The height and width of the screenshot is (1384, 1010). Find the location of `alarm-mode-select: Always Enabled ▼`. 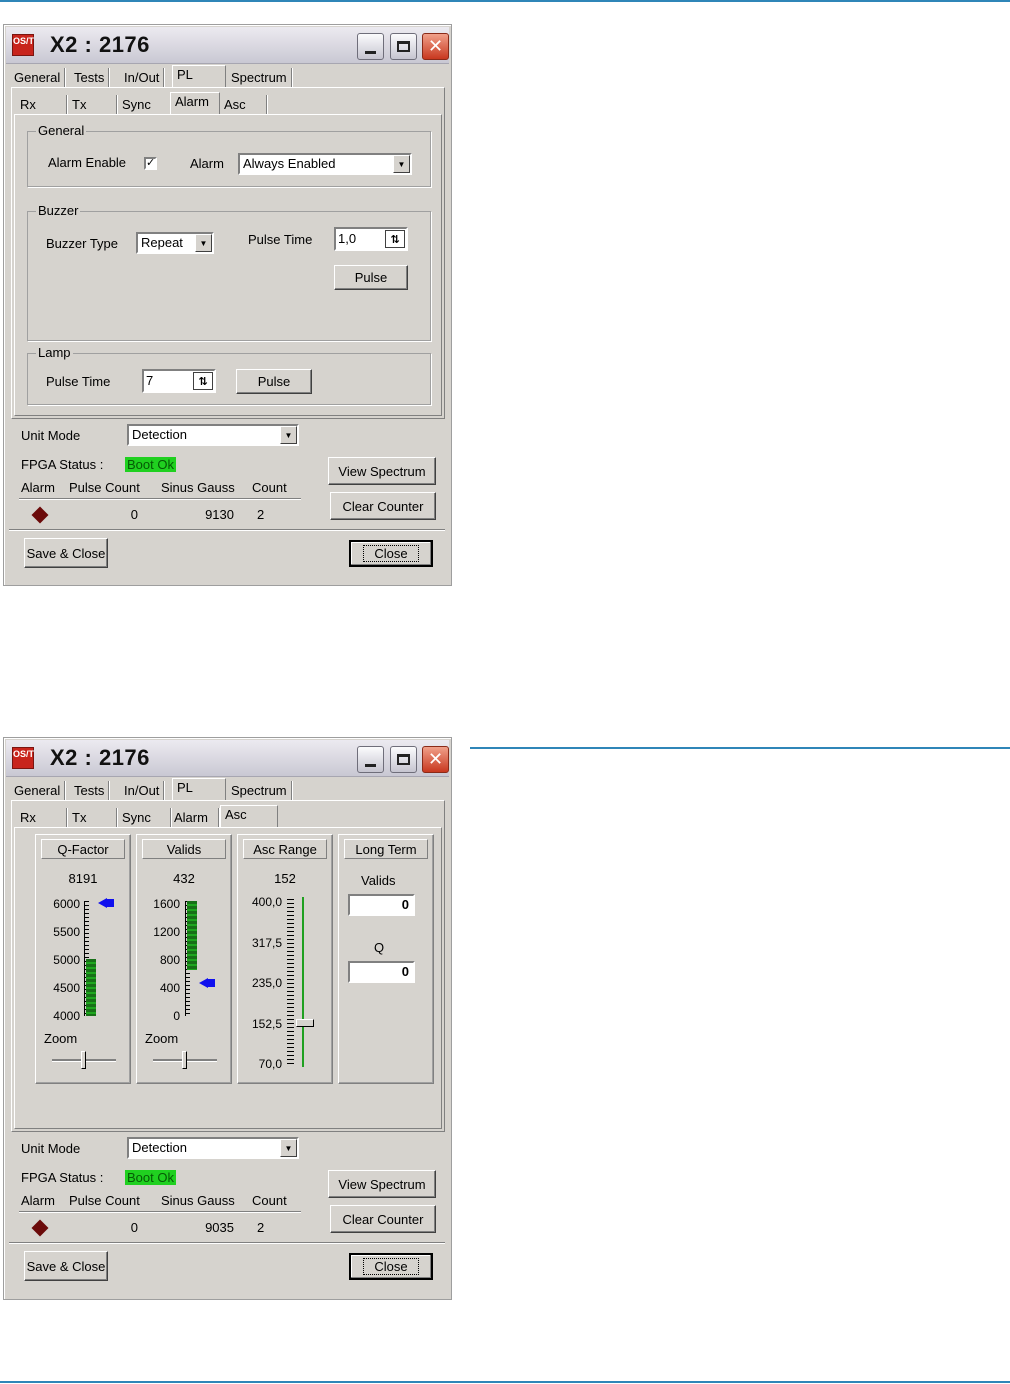

alarm-mode-select: Always Enabled ▼ is located at coordinates (325, 164).